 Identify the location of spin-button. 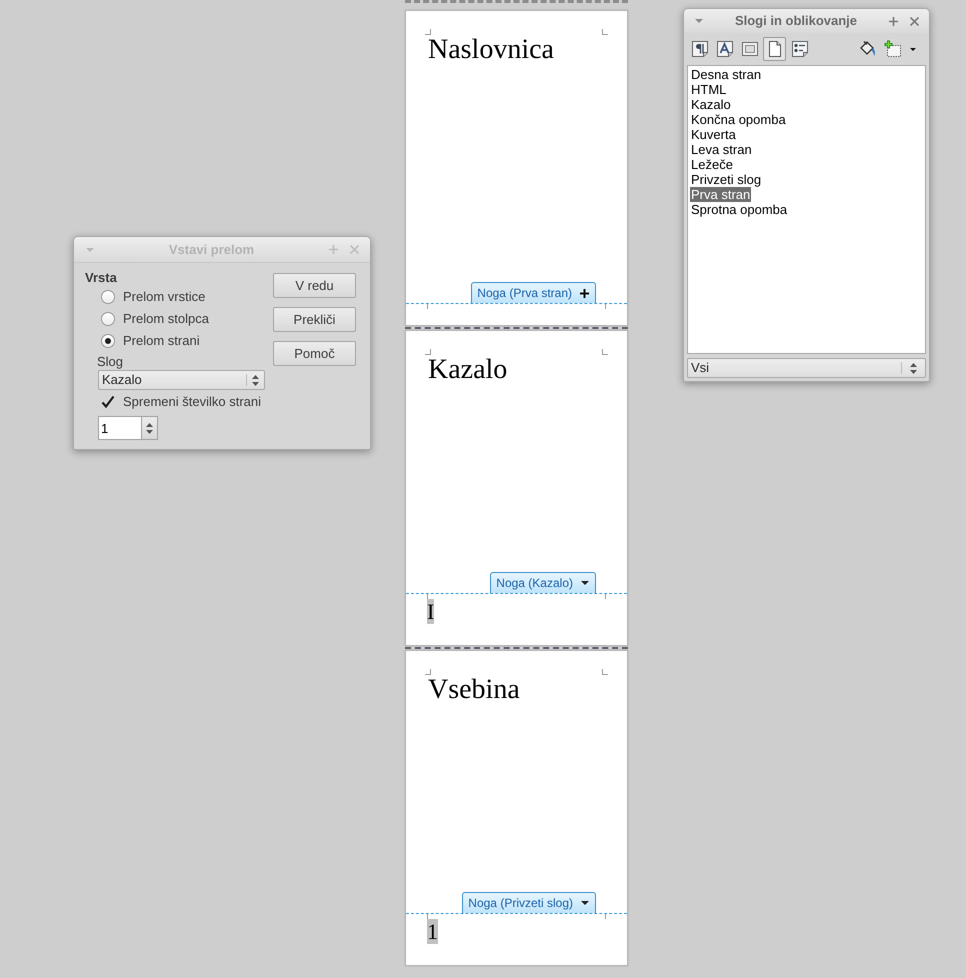
(150, 428).